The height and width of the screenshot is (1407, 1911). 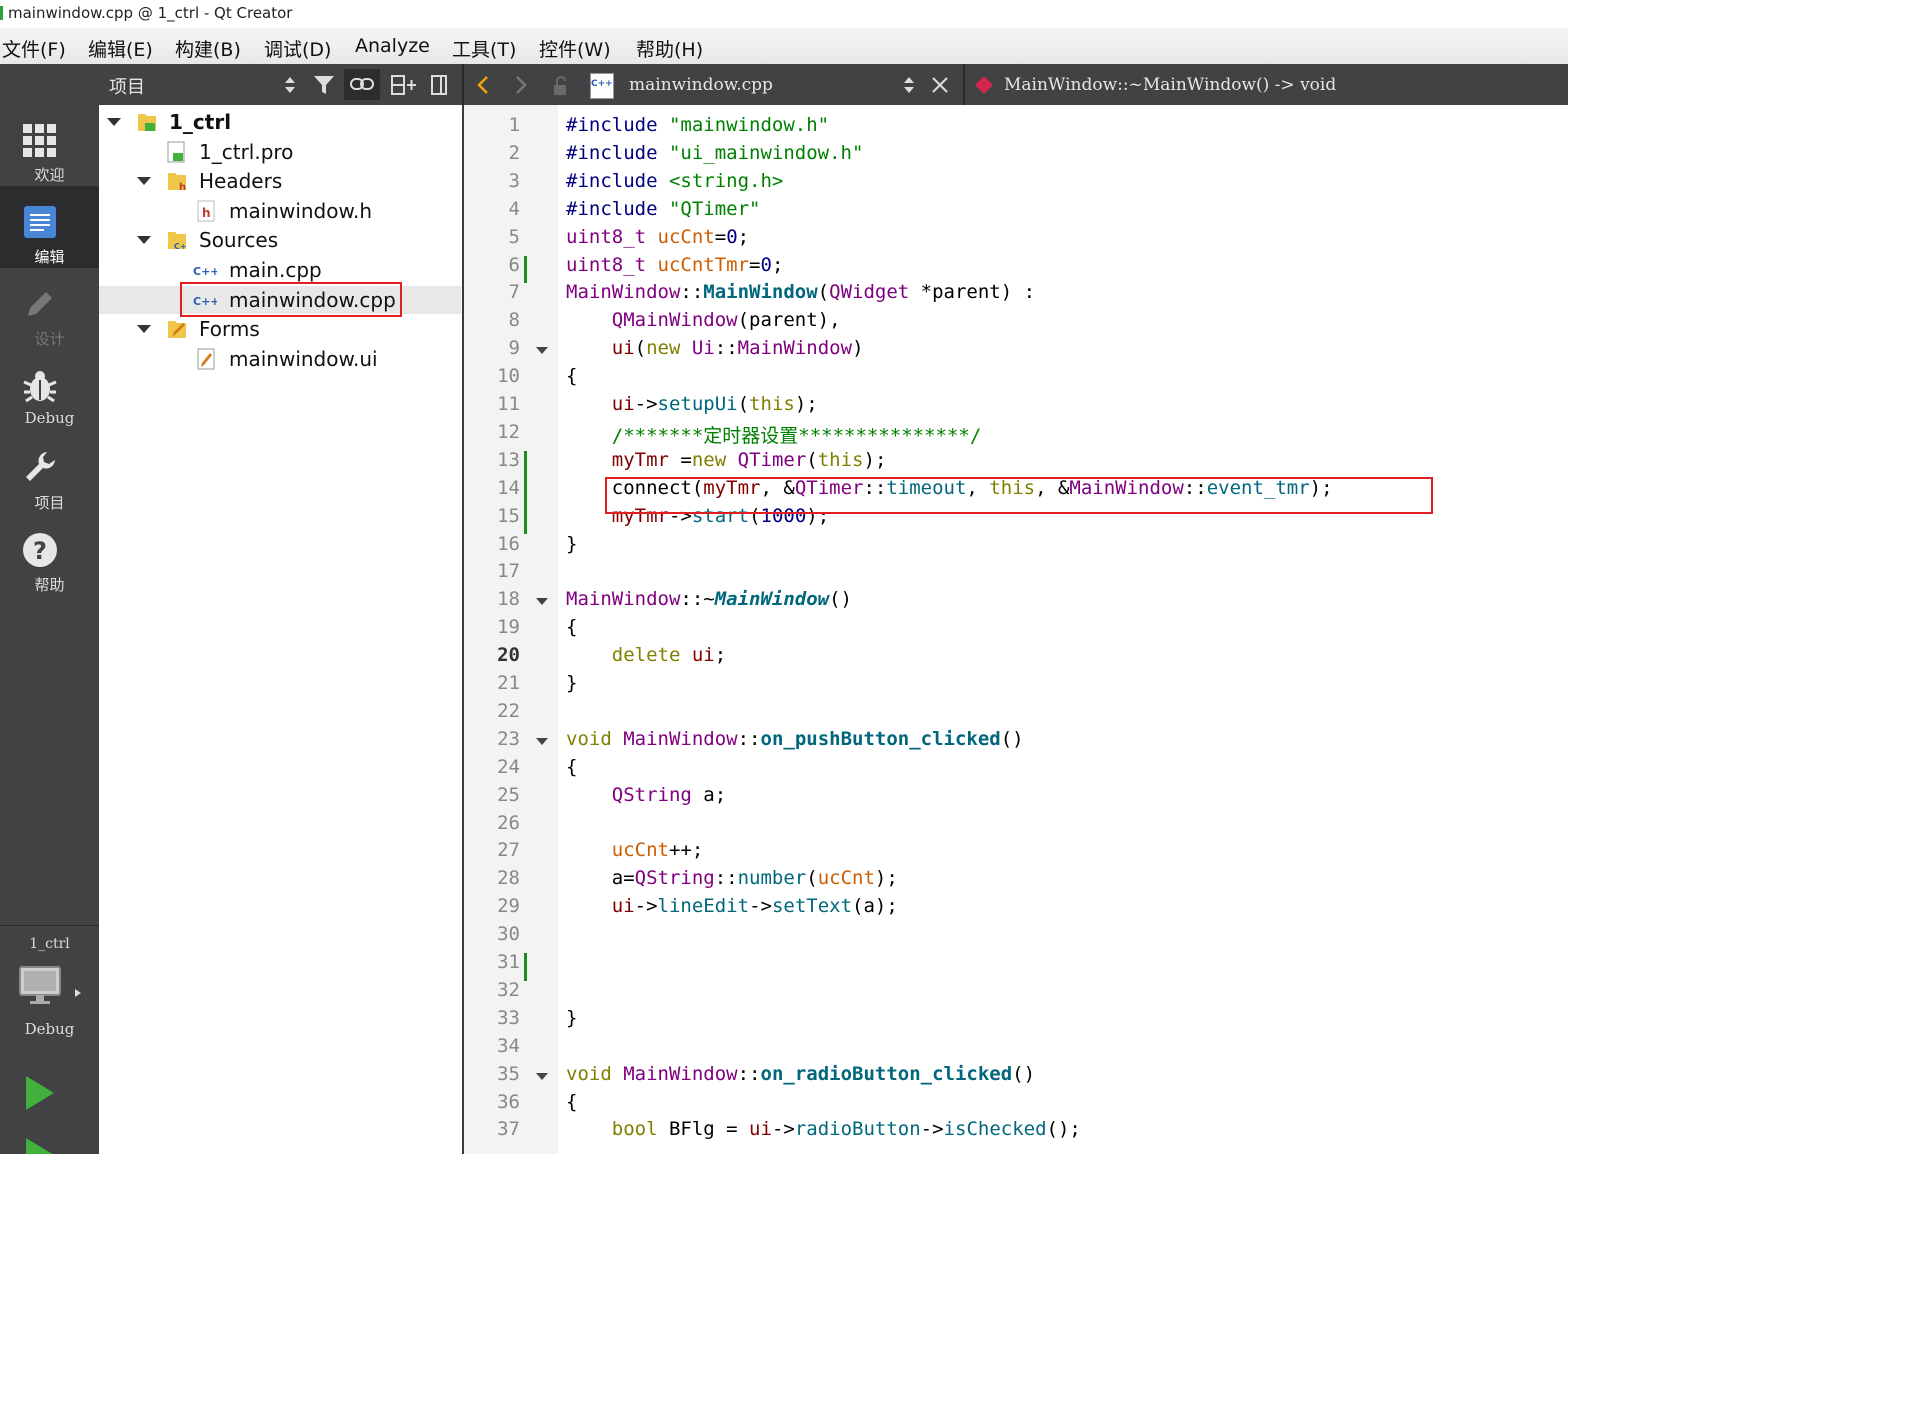 I want to click on code-line: /*******定时器设置***************/, so click(x=774, y=434).